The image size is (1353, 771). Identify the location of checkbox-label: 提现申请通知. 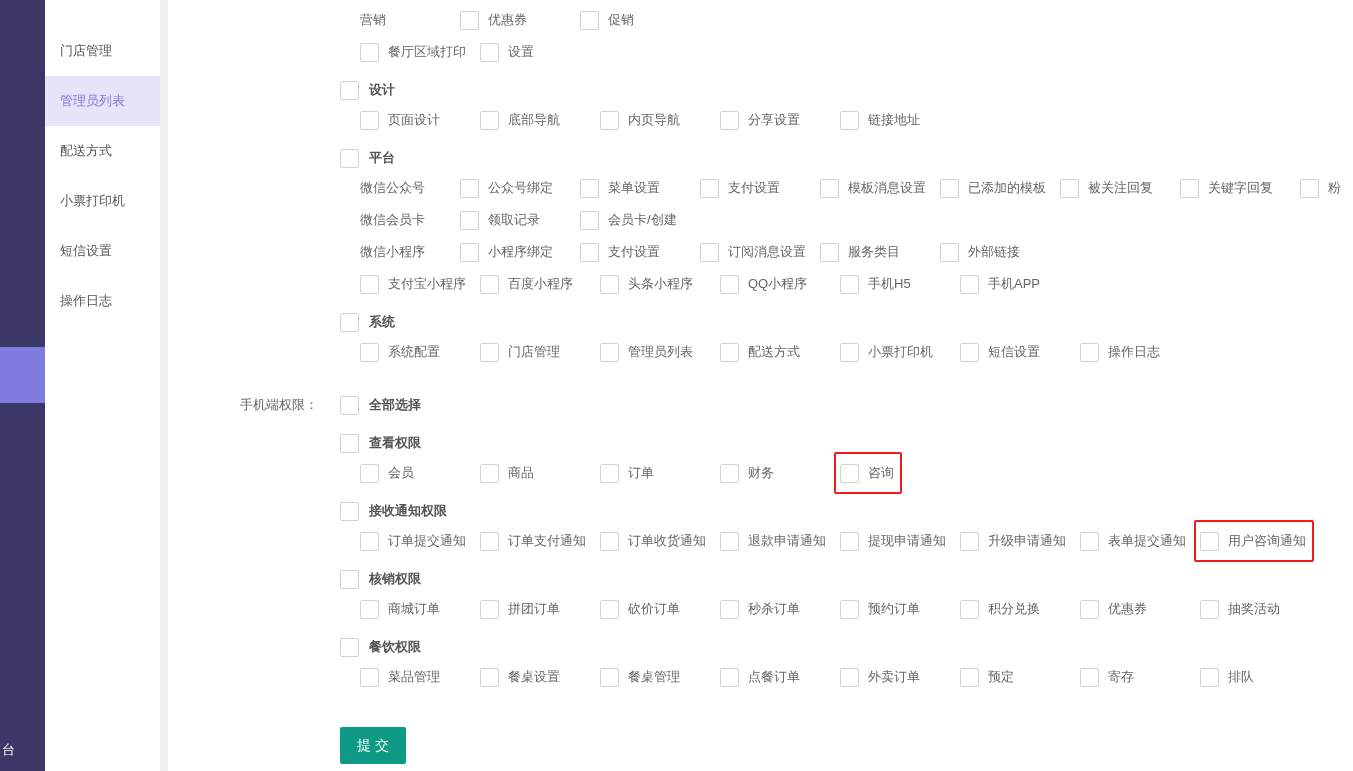
(907, 541).